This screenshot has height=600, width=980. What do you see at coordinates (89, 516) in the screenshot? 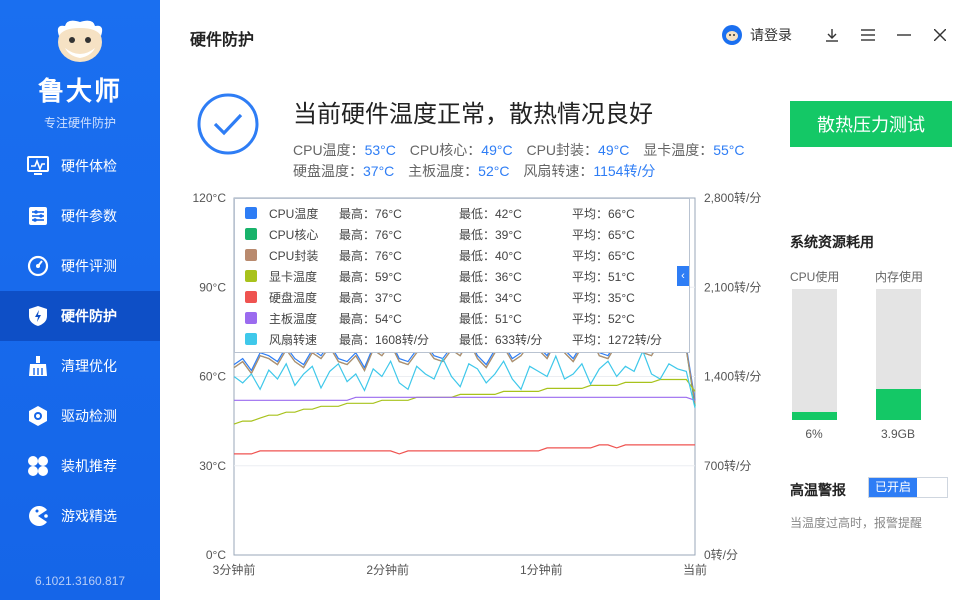
I see `sidebar-item-label: 游戏精选` at bounding box center [89, 516].